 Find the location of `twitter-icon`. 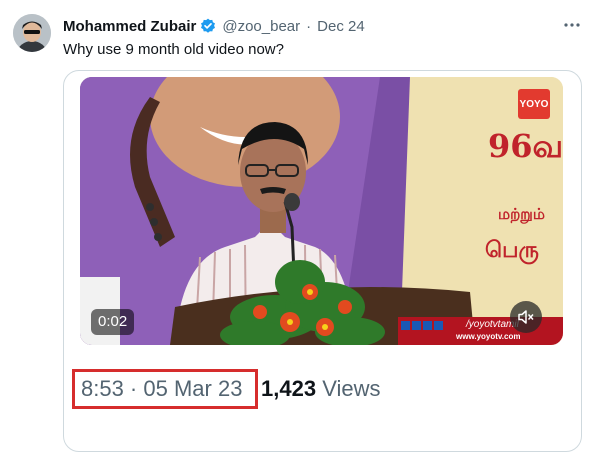

twitter-icon is located at coordinates (416, 325).